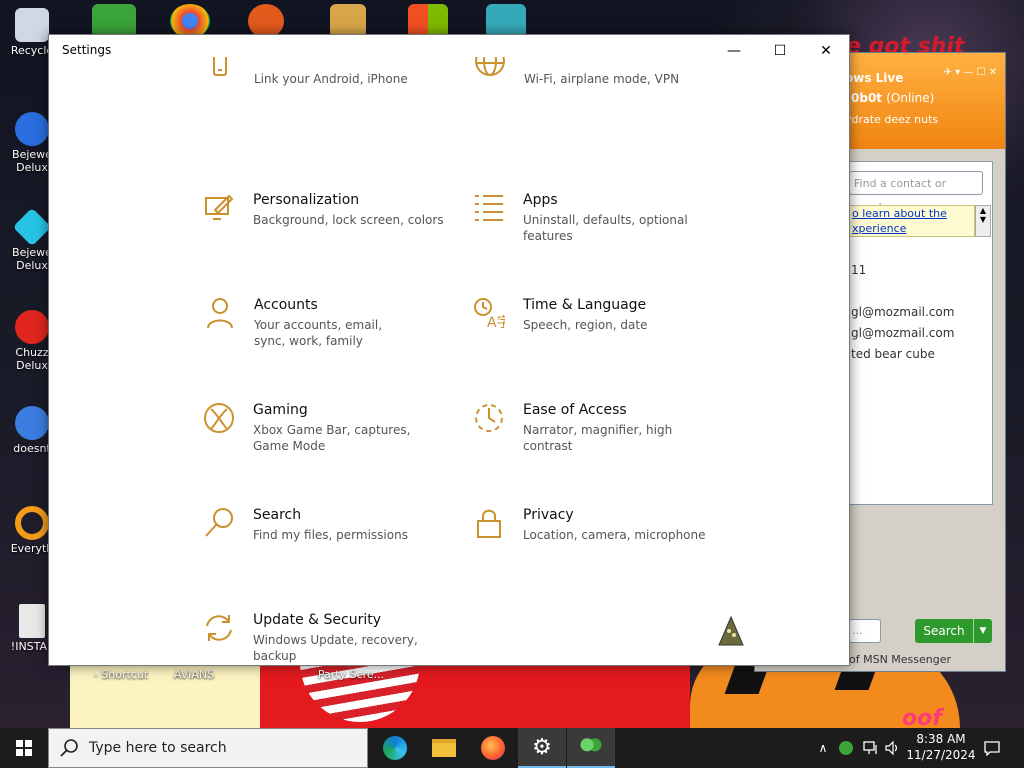  I want to click on start-button, so click(24, 748).